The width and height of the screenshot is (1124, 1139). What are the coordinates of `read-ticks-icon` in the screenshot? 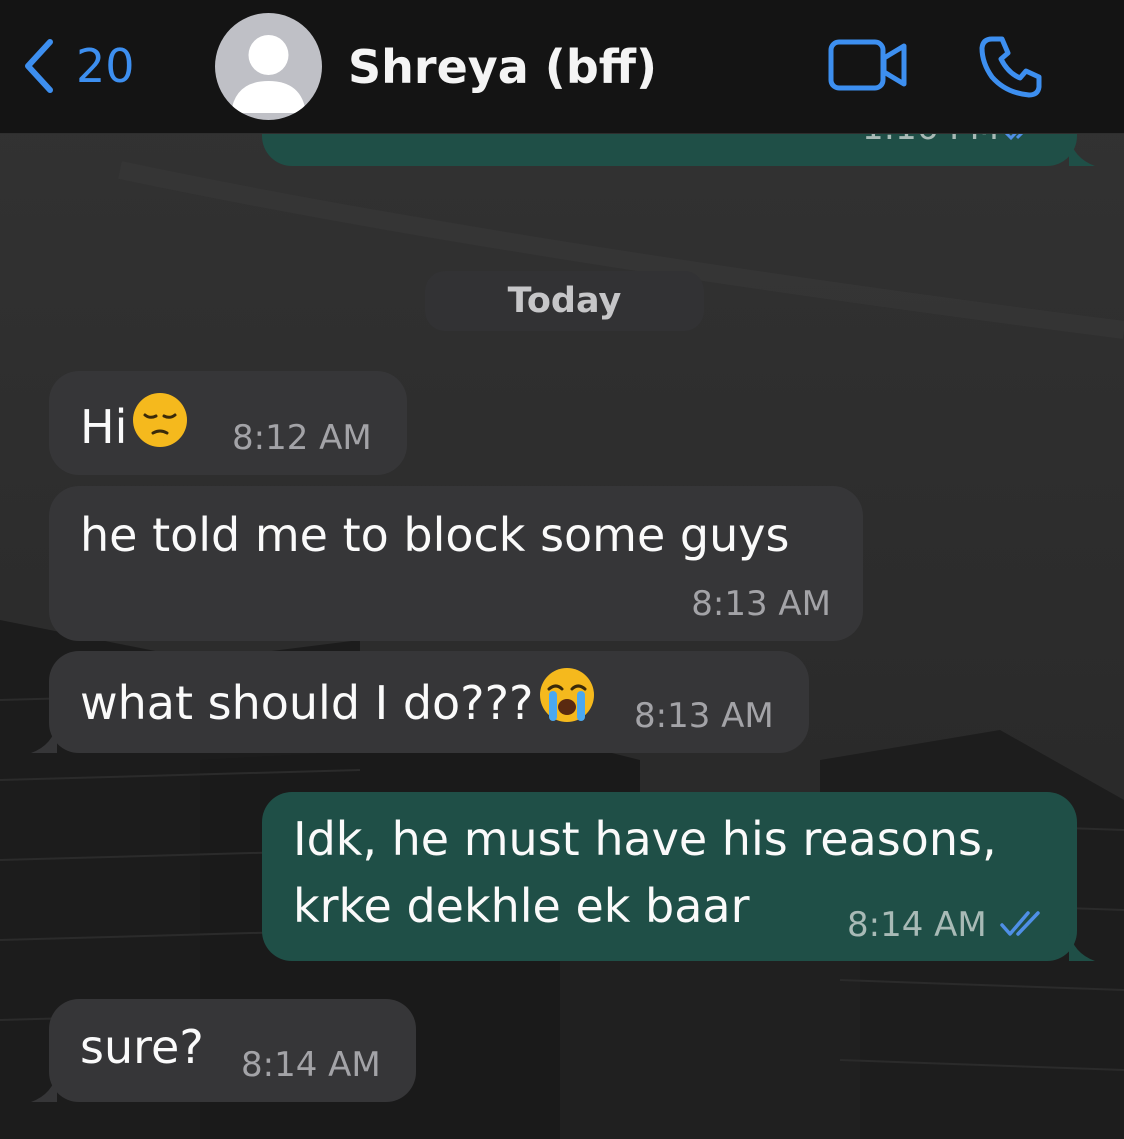 It's located at (1020, 923).